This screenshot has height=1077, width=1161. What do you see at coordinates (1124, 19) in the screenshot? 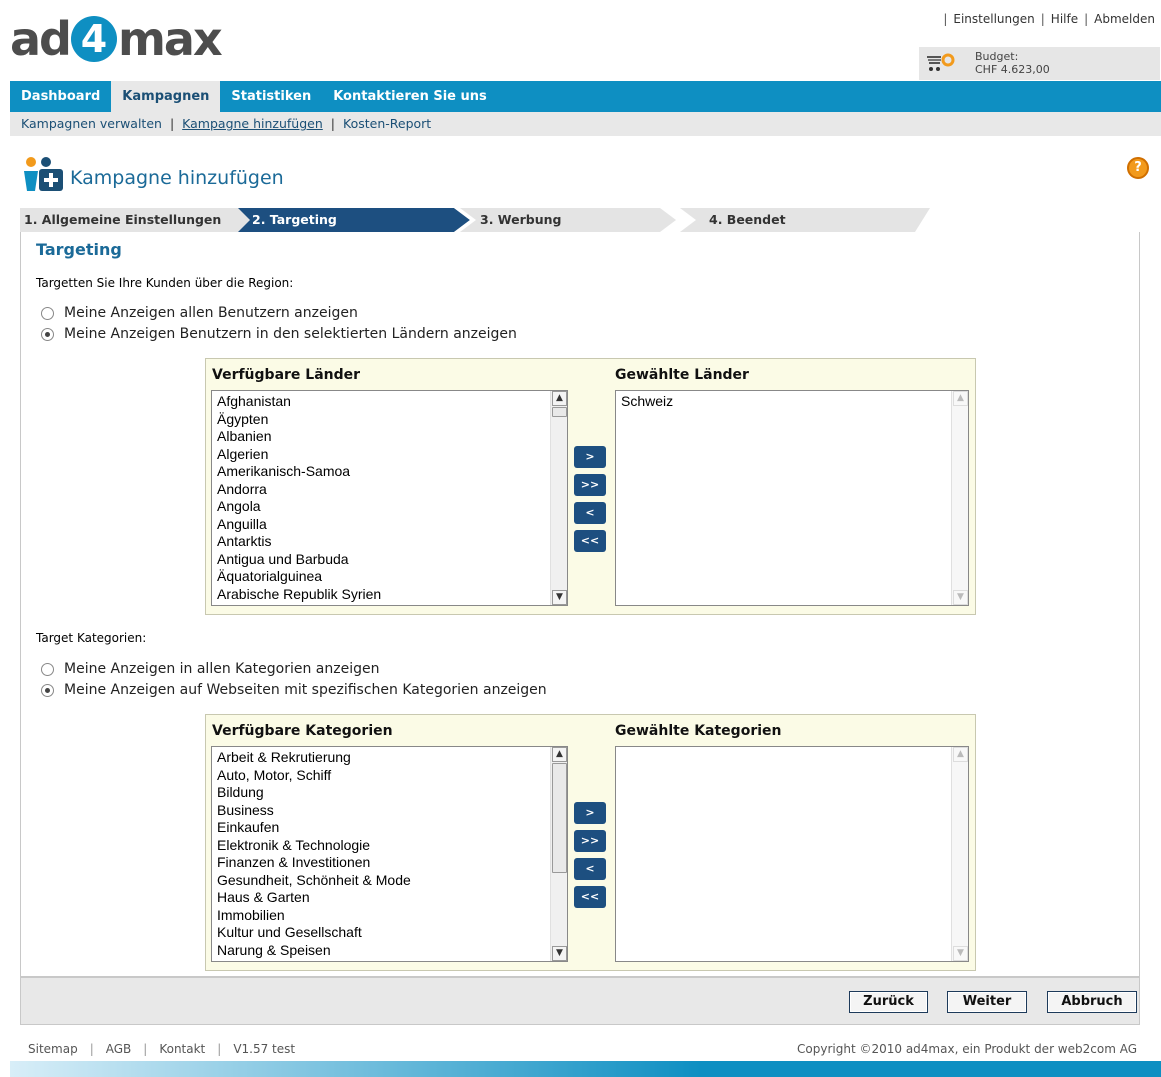
I see `logout-link: Abmelden` at bounding box center [1124, 19].